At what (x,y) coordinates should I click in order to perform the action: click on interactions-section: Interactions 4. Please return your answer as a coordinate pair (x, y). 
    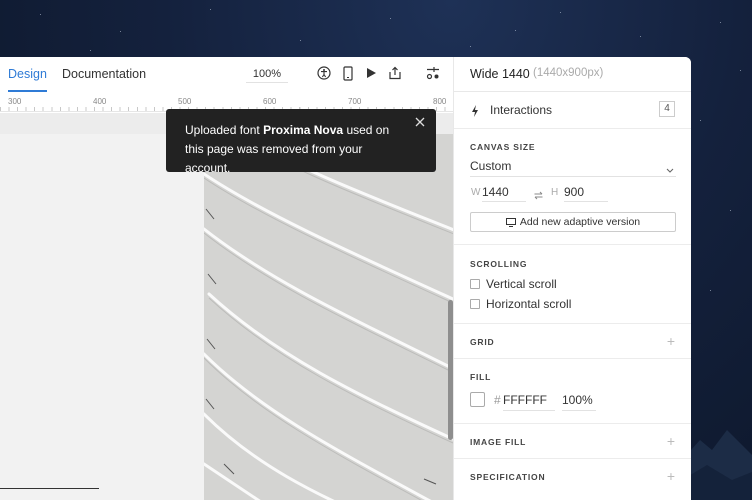
    Looking at the image, I should click on (572, 110).